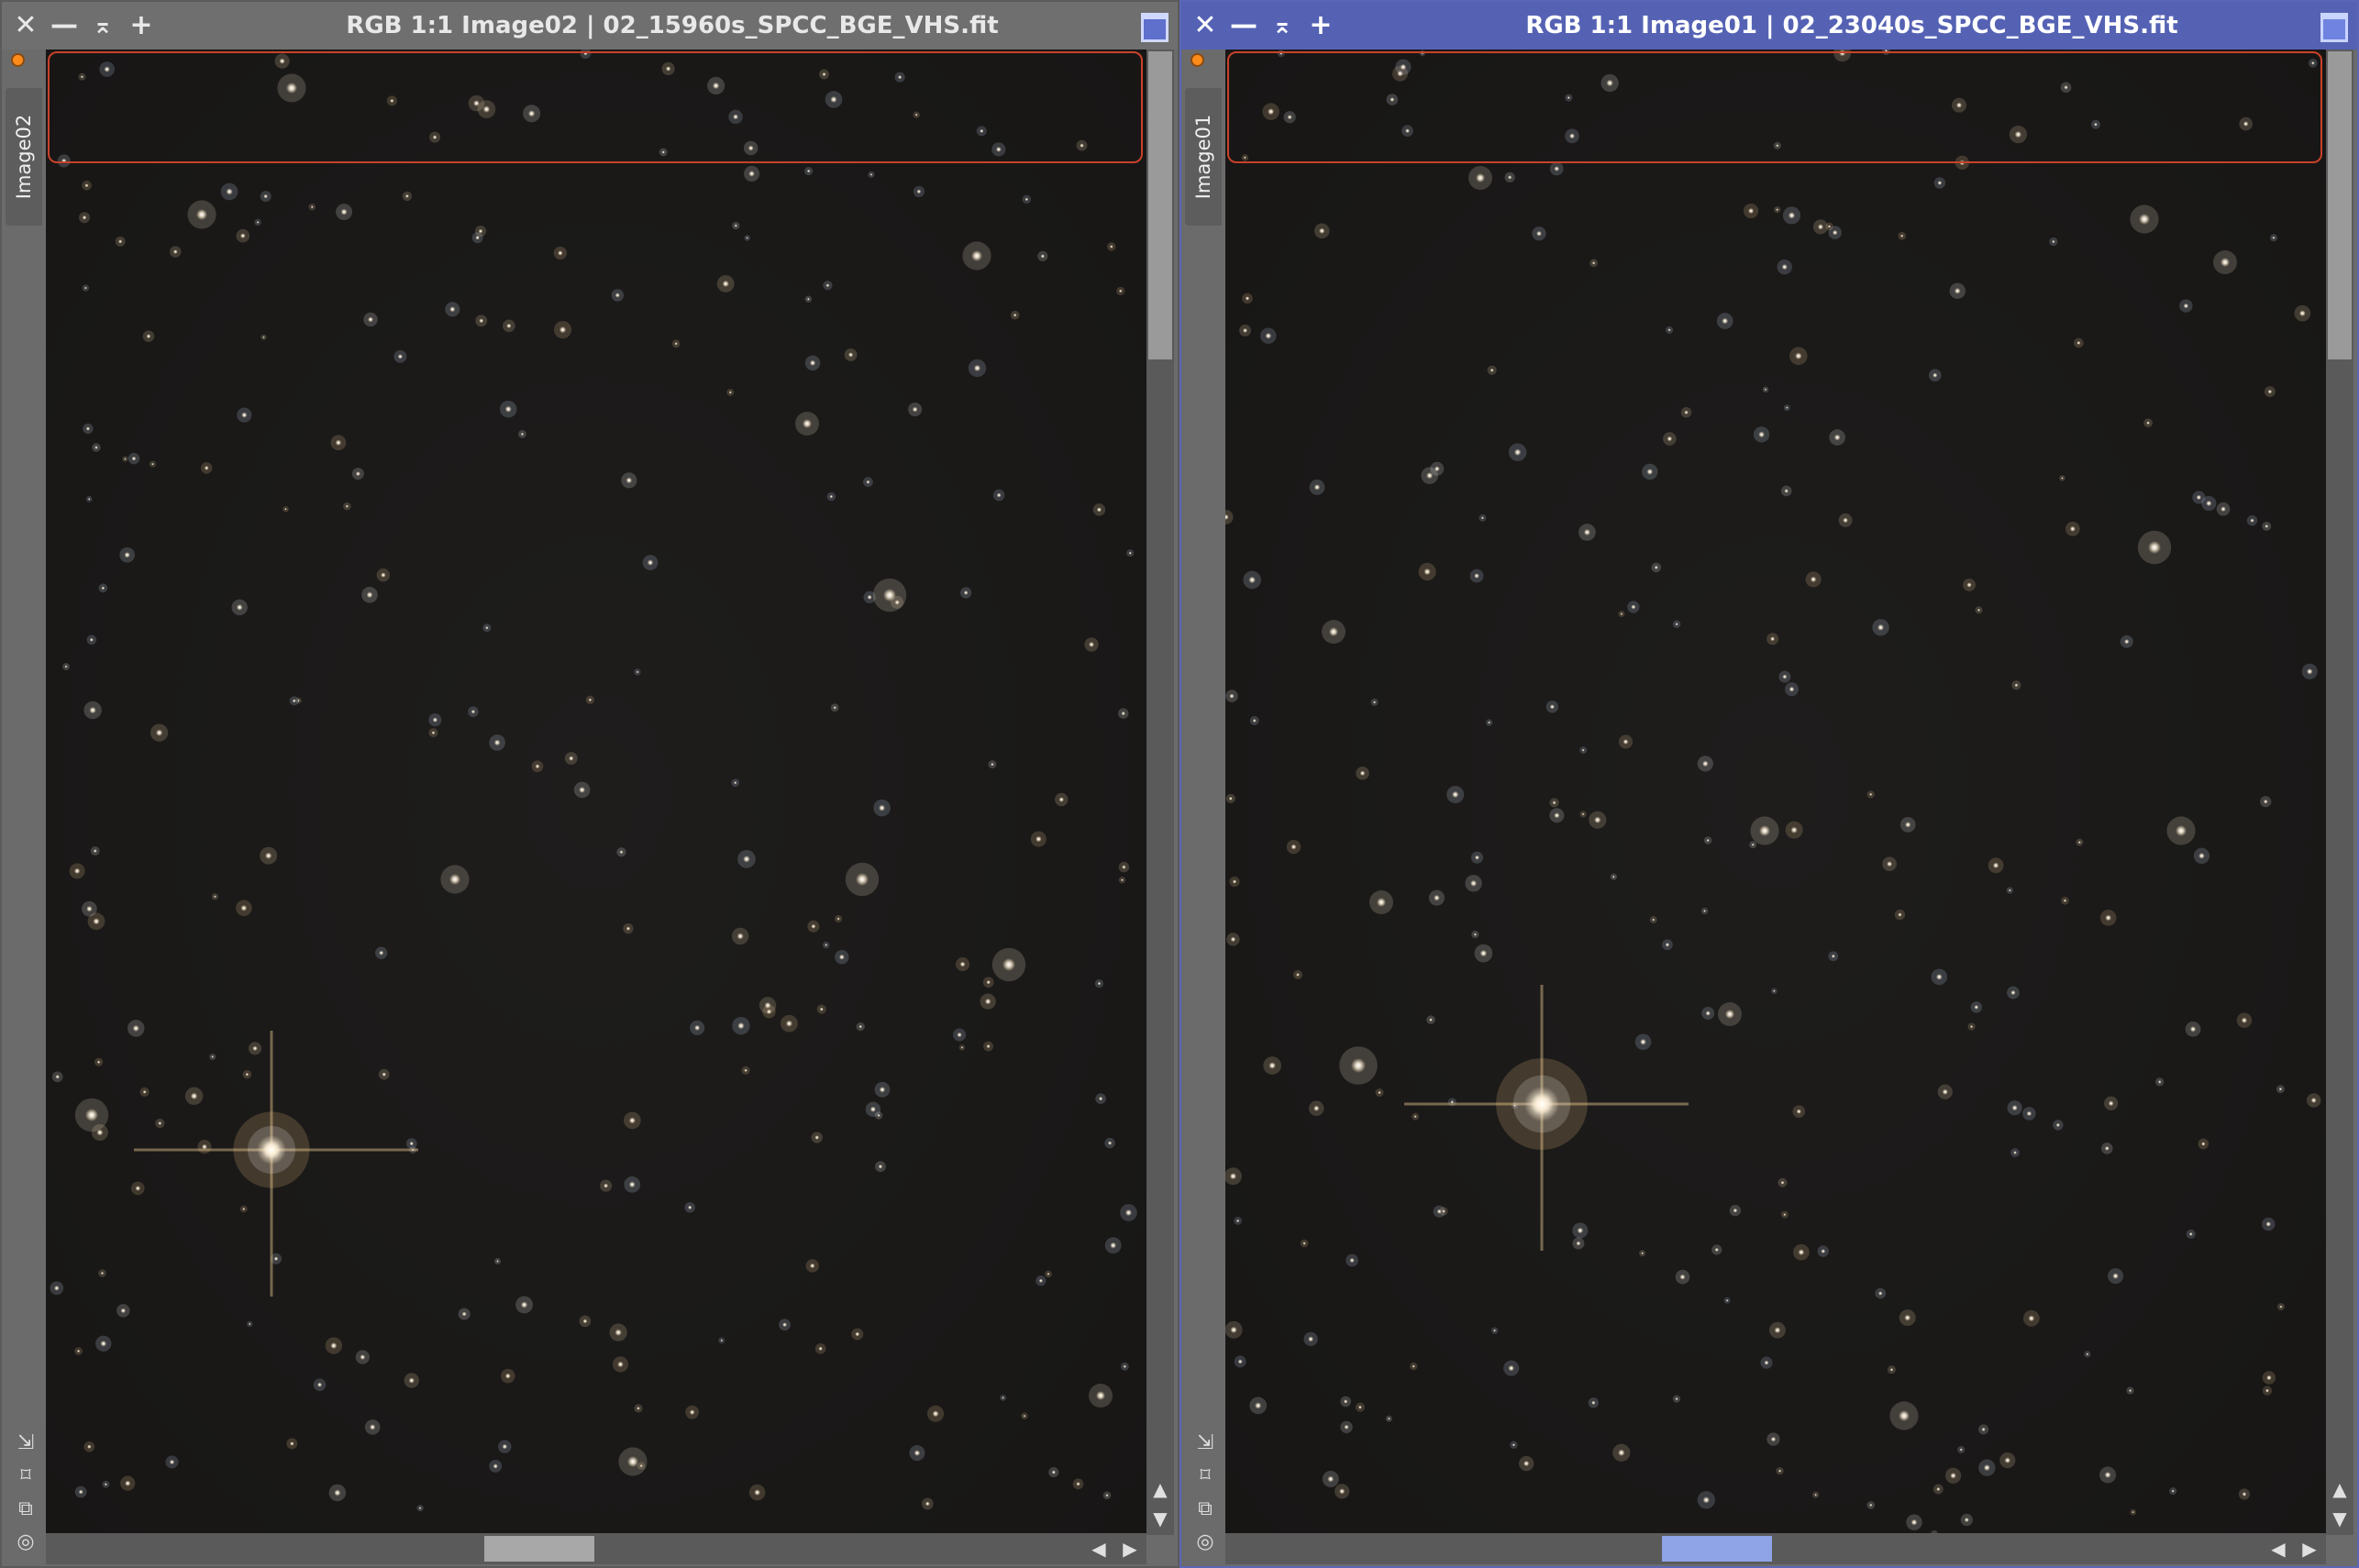 The height and width of the screenshot is (1568, 2359). I want to click on view-identifier-tab: Image02, so click(24, 157).